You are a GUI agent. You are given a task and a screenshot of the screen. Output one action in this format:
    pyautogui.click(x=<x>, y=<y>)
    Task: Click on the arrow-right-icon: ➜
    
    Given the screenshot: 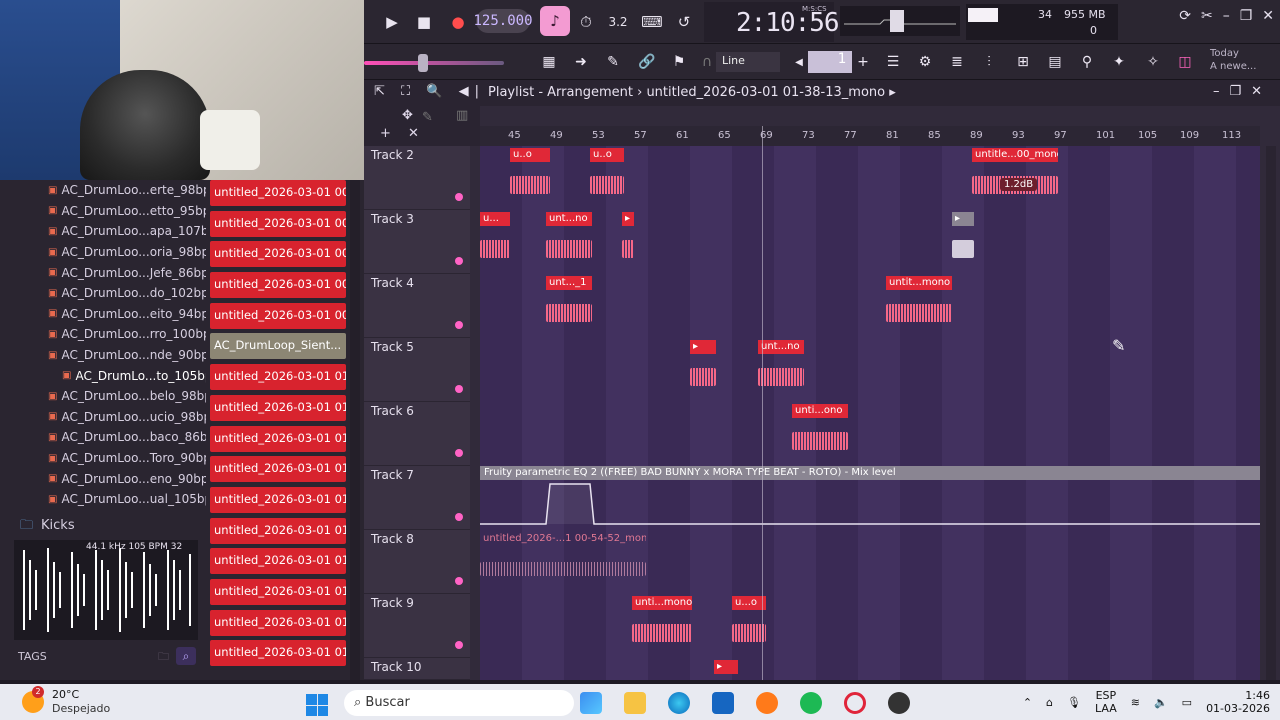 What is the action you would take?
    pyautogui.click(x=581, y=62)
    